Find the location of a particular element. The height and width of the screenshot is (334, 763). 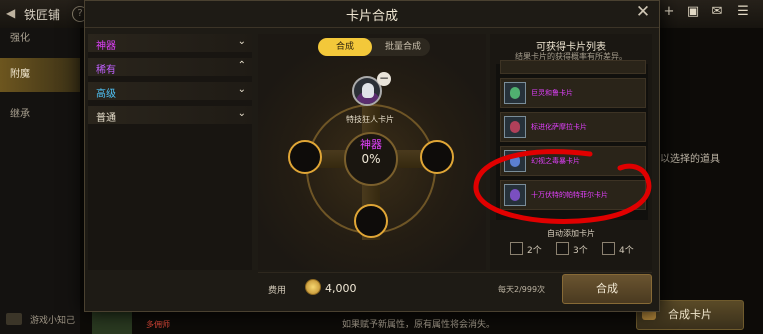

list-item is located at coordinates (573, 67).